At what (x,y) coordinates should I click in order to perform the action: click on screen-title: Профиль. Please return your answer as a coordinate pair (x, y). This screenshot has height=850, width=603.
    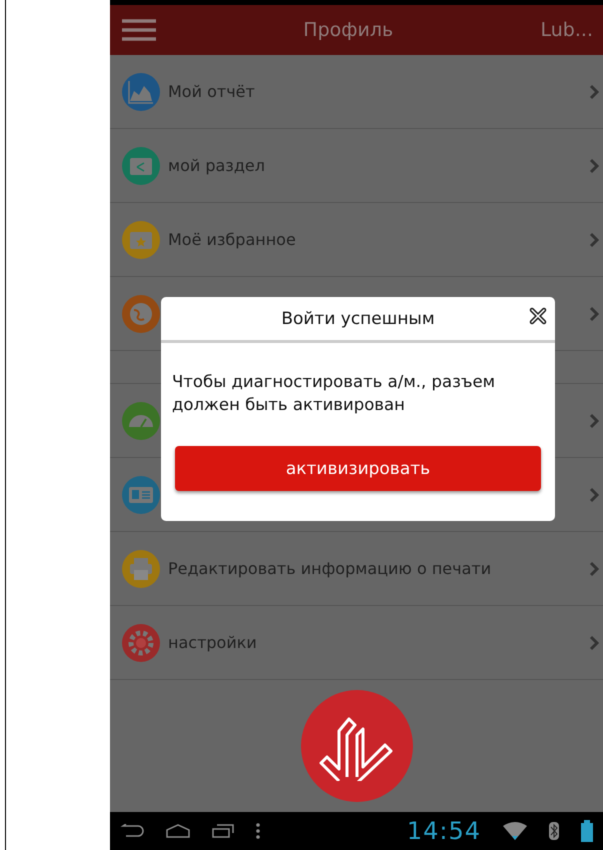
    Looking at the image, I should click on (348, 30).